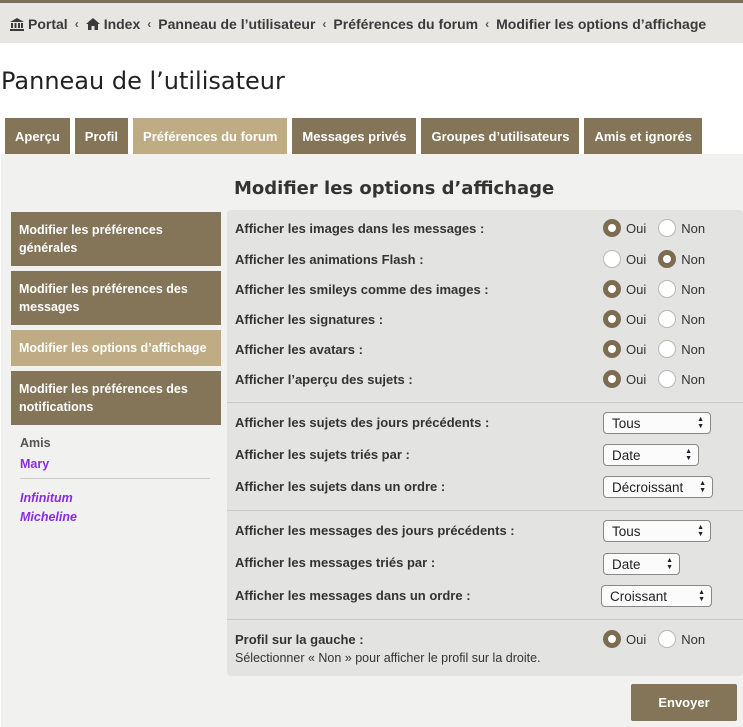 The width and height of the screenshot is (743, 727). What do you see at coordinates (641, 564) in the screenshot?
I see `post-sort-select: Date ▲ ▼` at bounding box center [641, 564].